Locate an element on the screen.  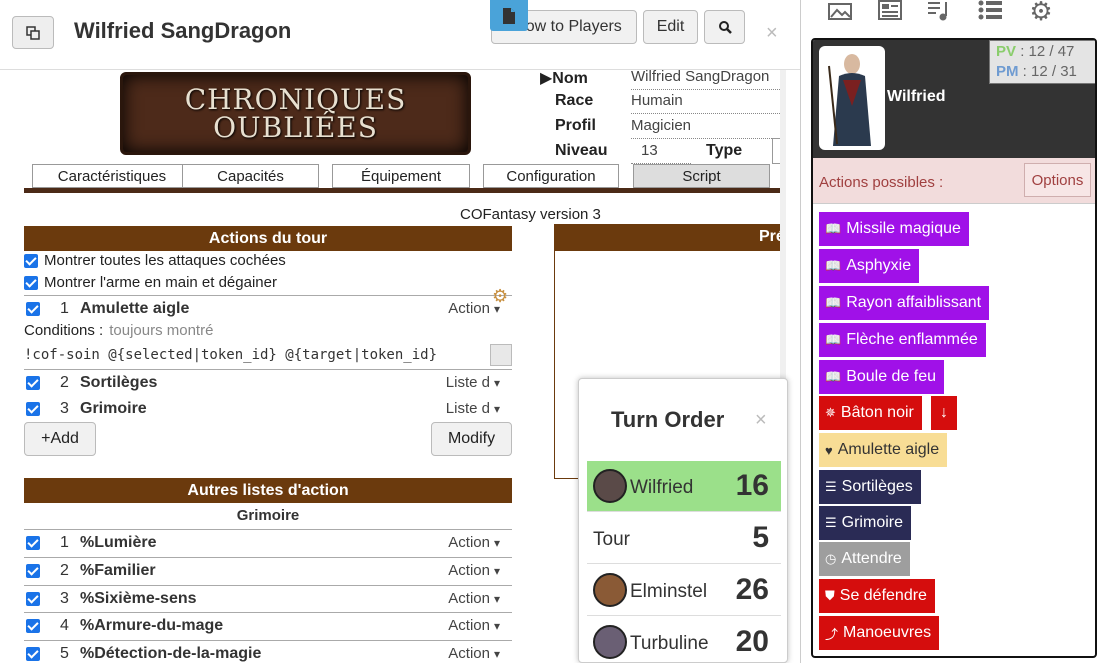
tab-equipement: Équipement is located at coordinates (401, 176).